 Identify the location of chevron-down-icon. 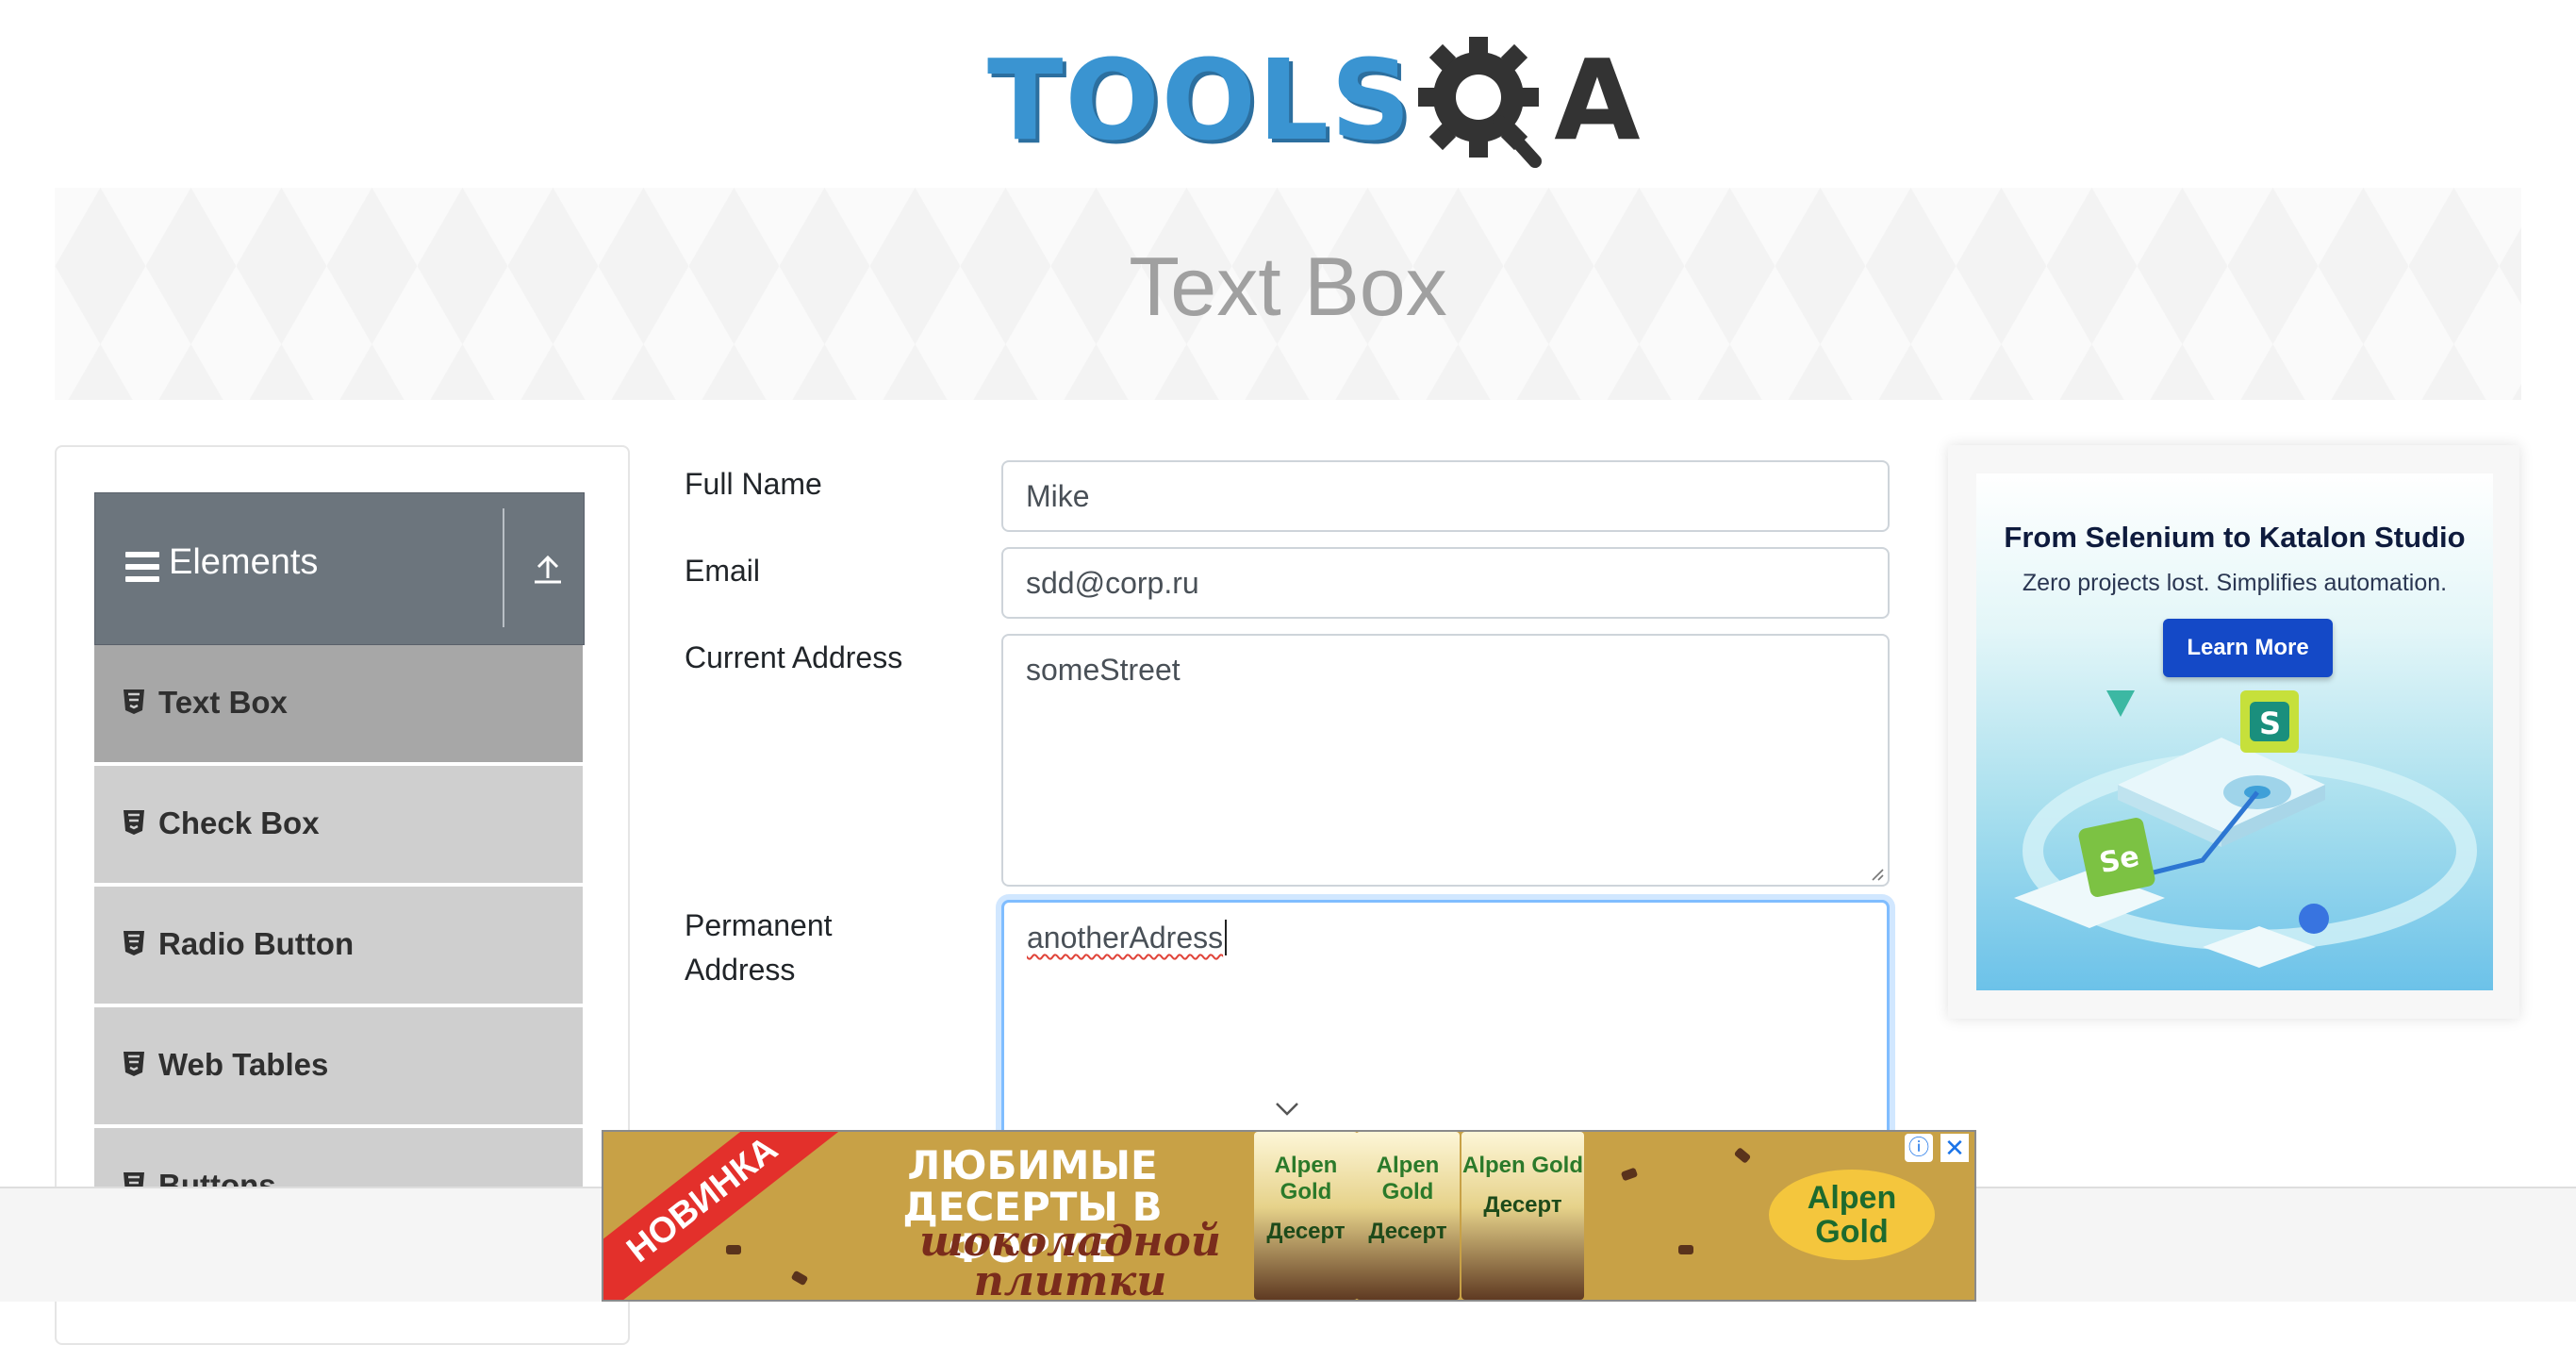
(1287, 1109).